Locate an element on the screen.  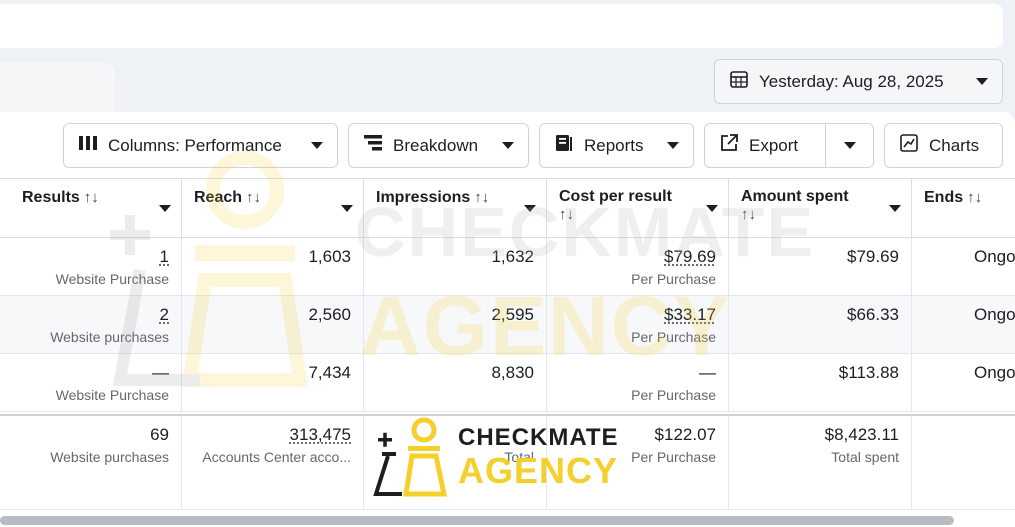
header-ends: Ends ↑↓ is located at coordinates (963, 208).